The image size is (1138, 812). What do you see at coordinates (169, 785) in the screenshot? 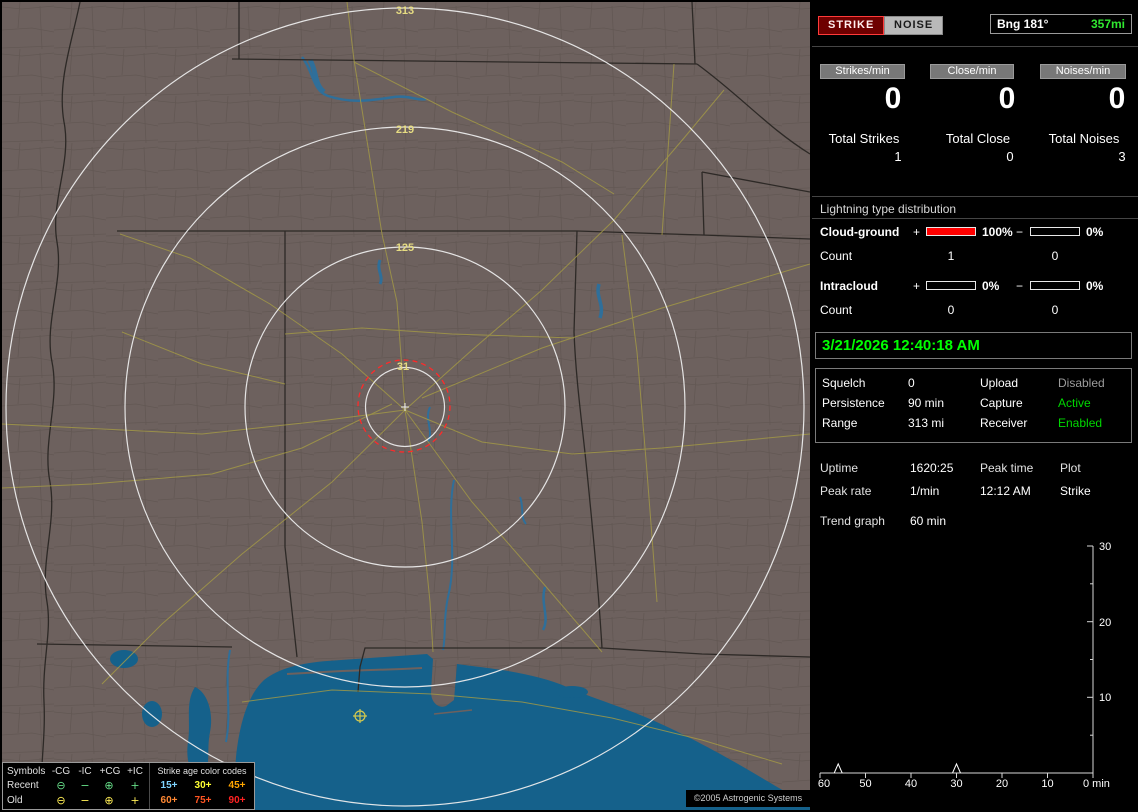
I see `age-15: 15+` at bounding box center [169, 785].